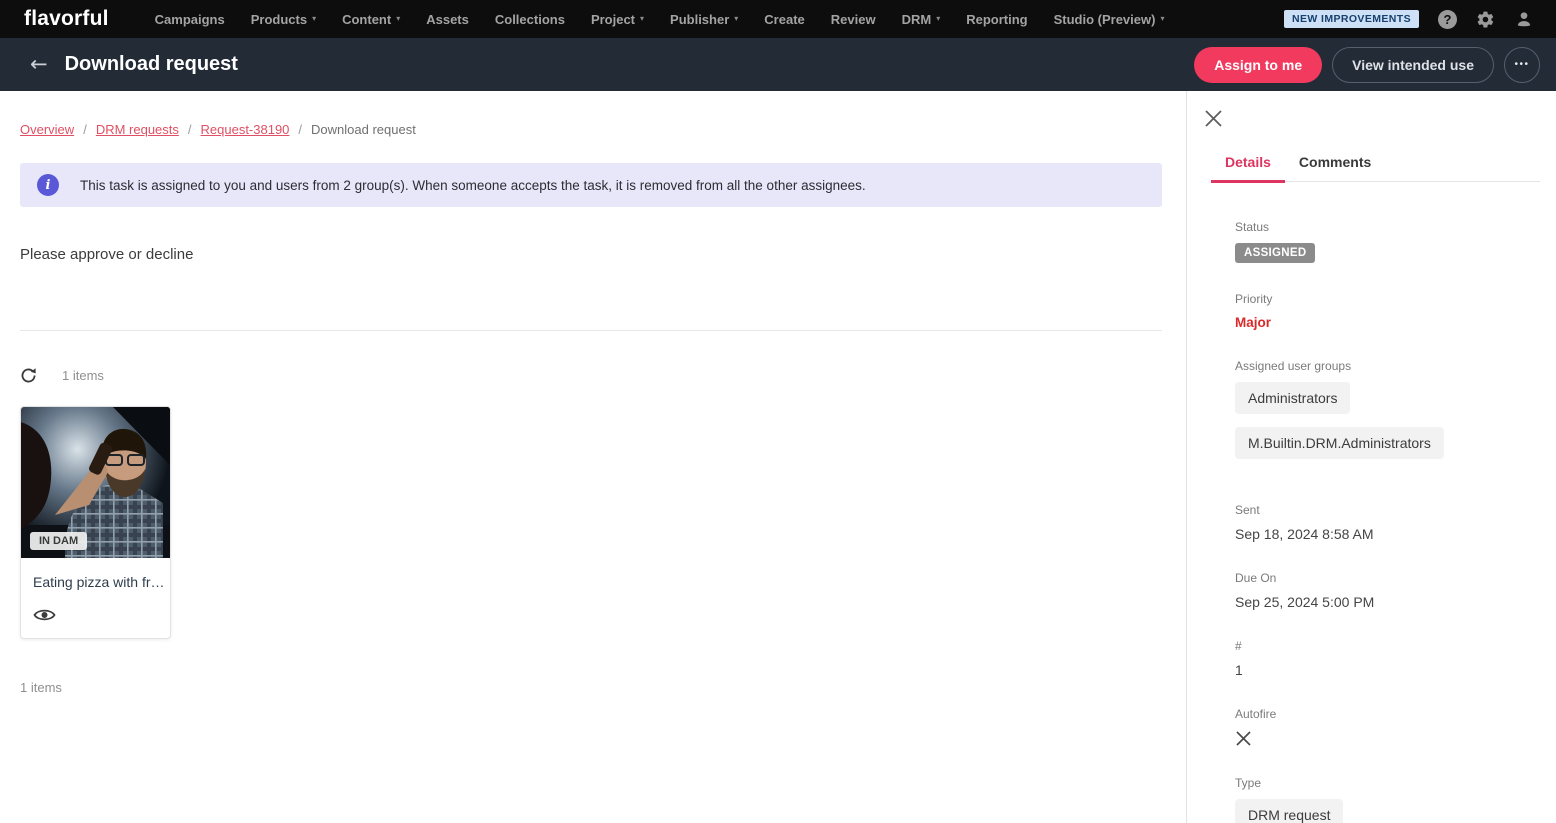 Image resolution: width=1556 pixels, height=823 pixels. What do you see at coordinates (1256, 578) in the screenshot?
I see `field-label: Due On` at bounding box center [1256, 578].